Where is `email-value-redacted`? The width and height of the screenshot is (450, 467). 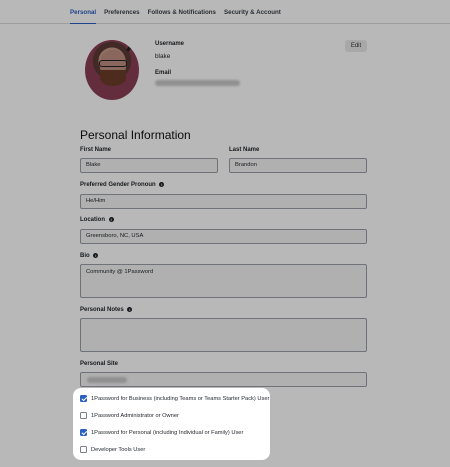
email-value-redacted is located at coordinates (197, 83).